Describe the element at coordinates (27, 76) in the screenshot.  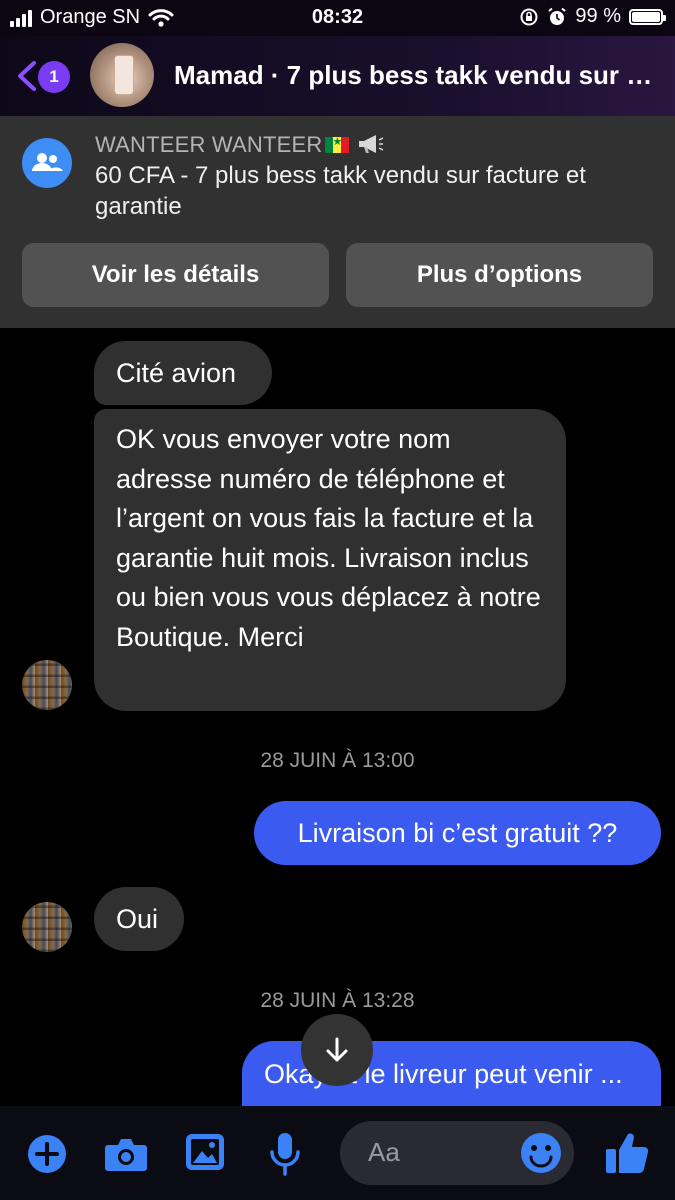
I see `chevron-left-icon` at that location.